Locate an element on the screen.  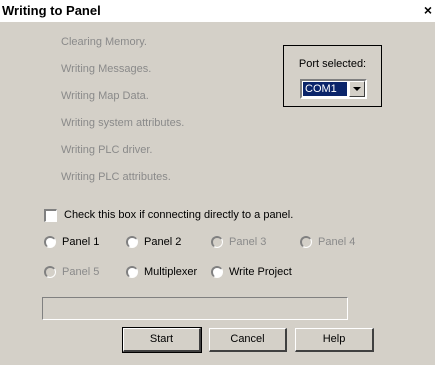
radio-panel-4-circle is located at coordinates (306, 242).